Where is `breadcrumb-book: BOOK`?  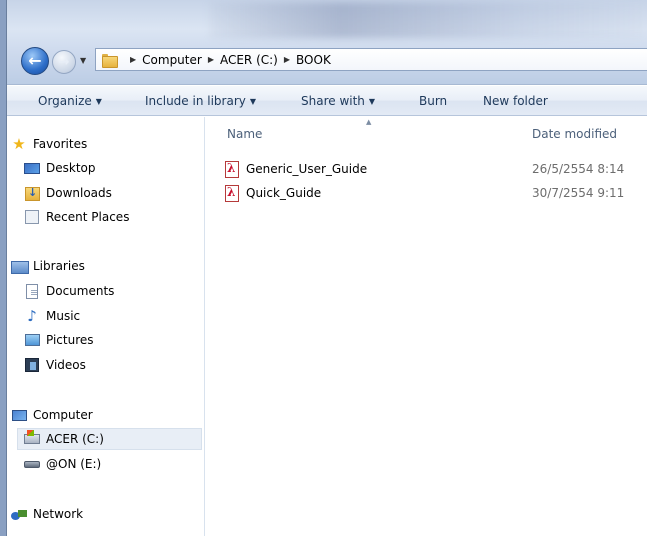
breadcrumb-book: BOOK is located at coordinates (313, 60).